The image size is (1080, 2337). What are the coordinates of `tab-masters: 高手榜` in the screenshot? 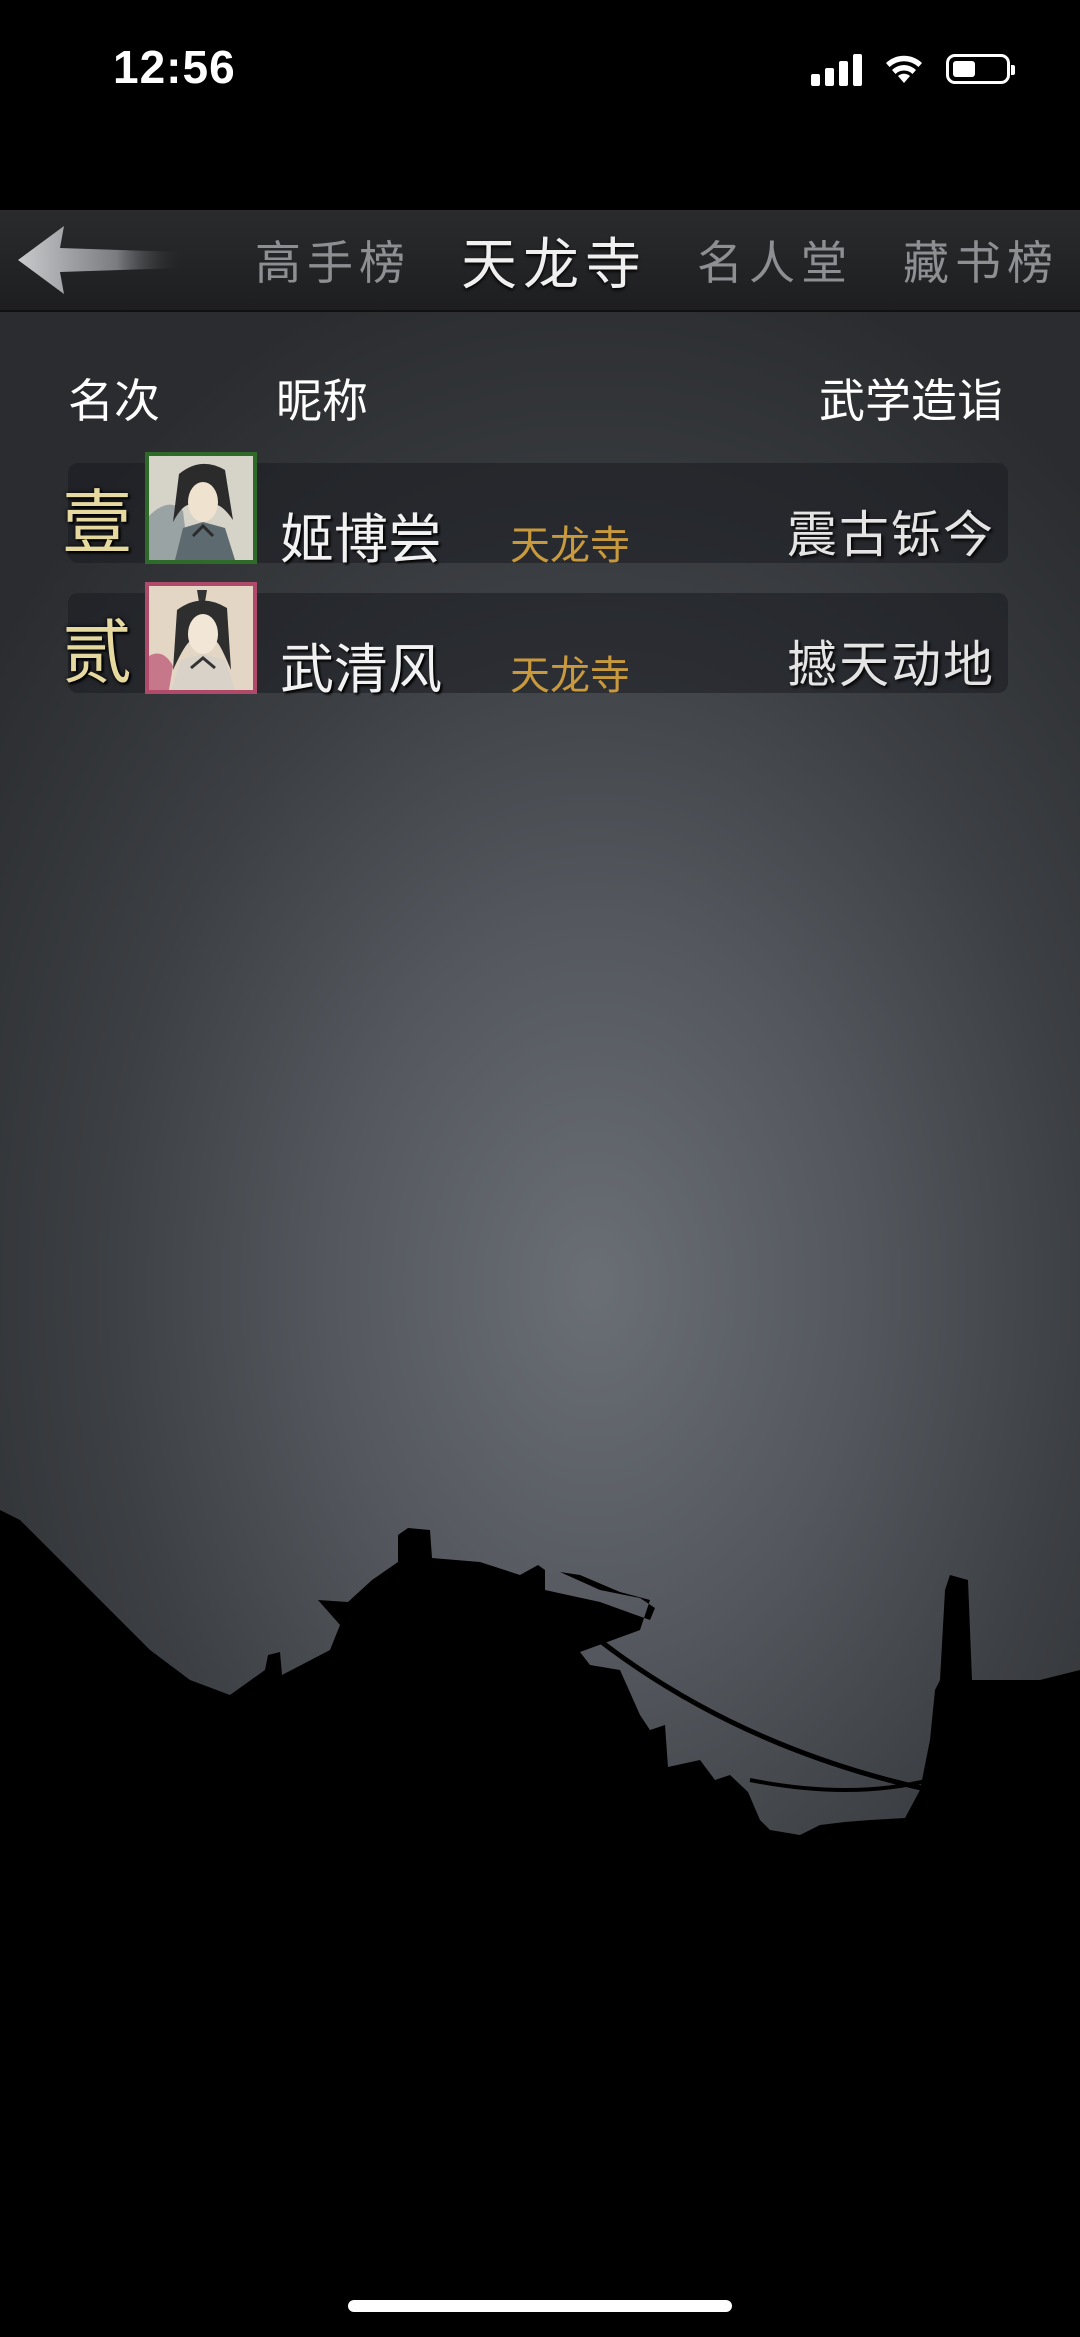 It's located at (333, 260).